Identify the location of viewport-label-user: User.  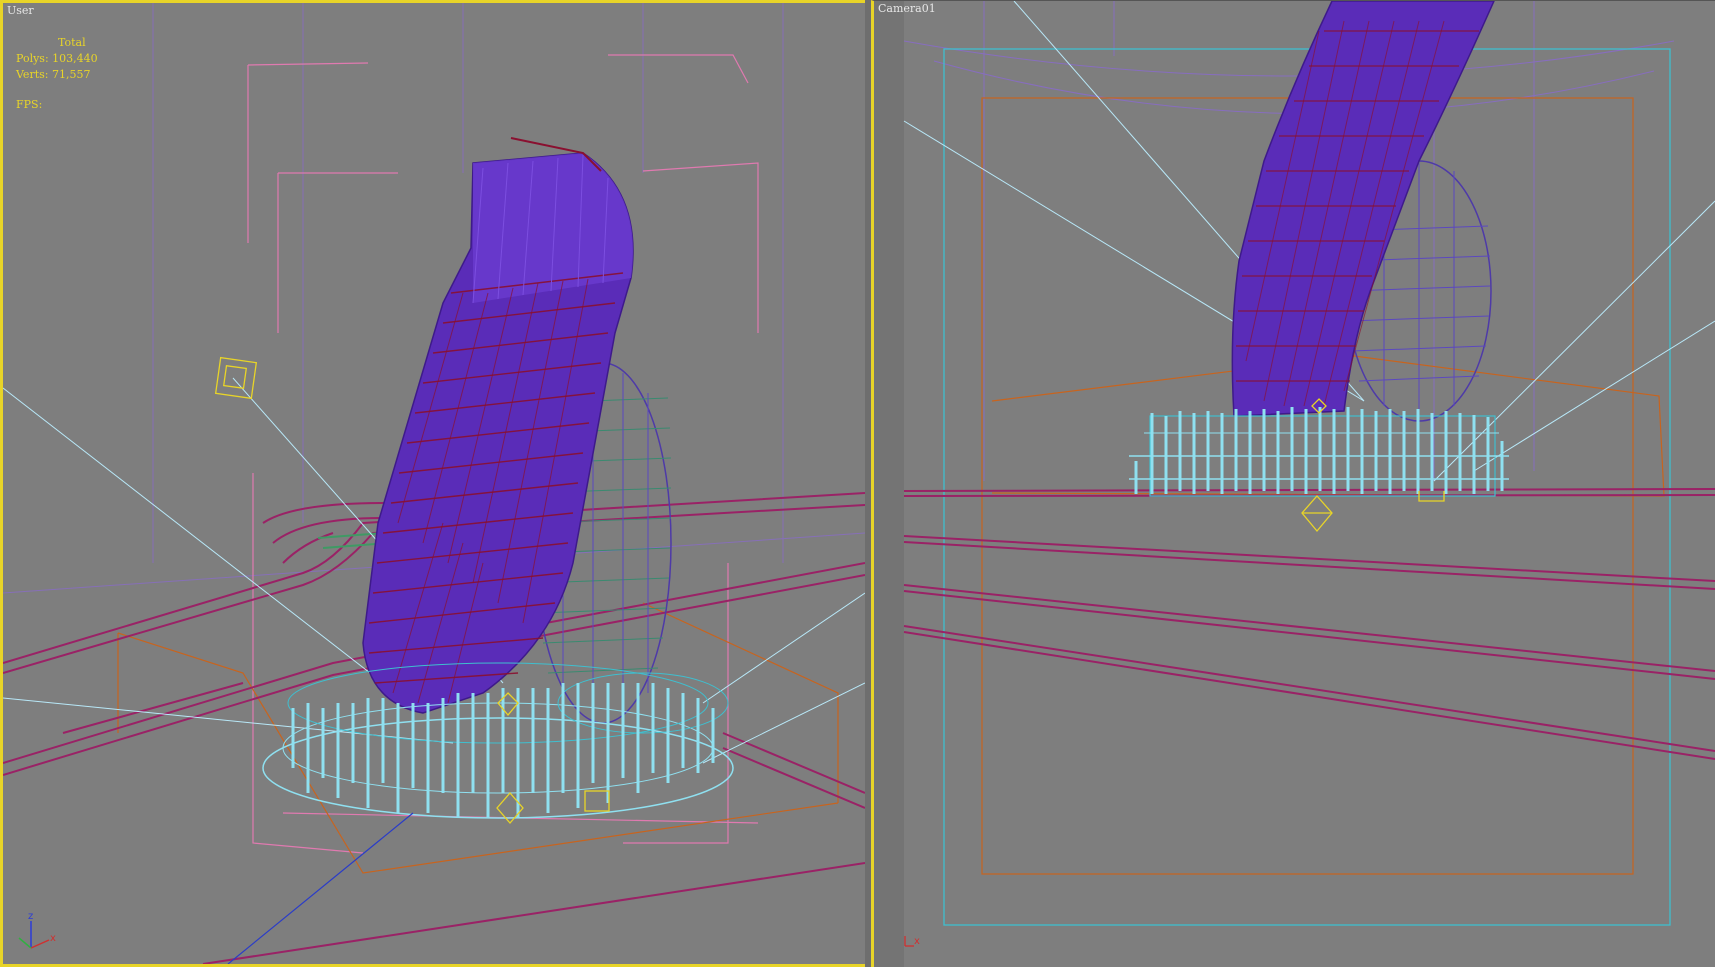
(20, 10).